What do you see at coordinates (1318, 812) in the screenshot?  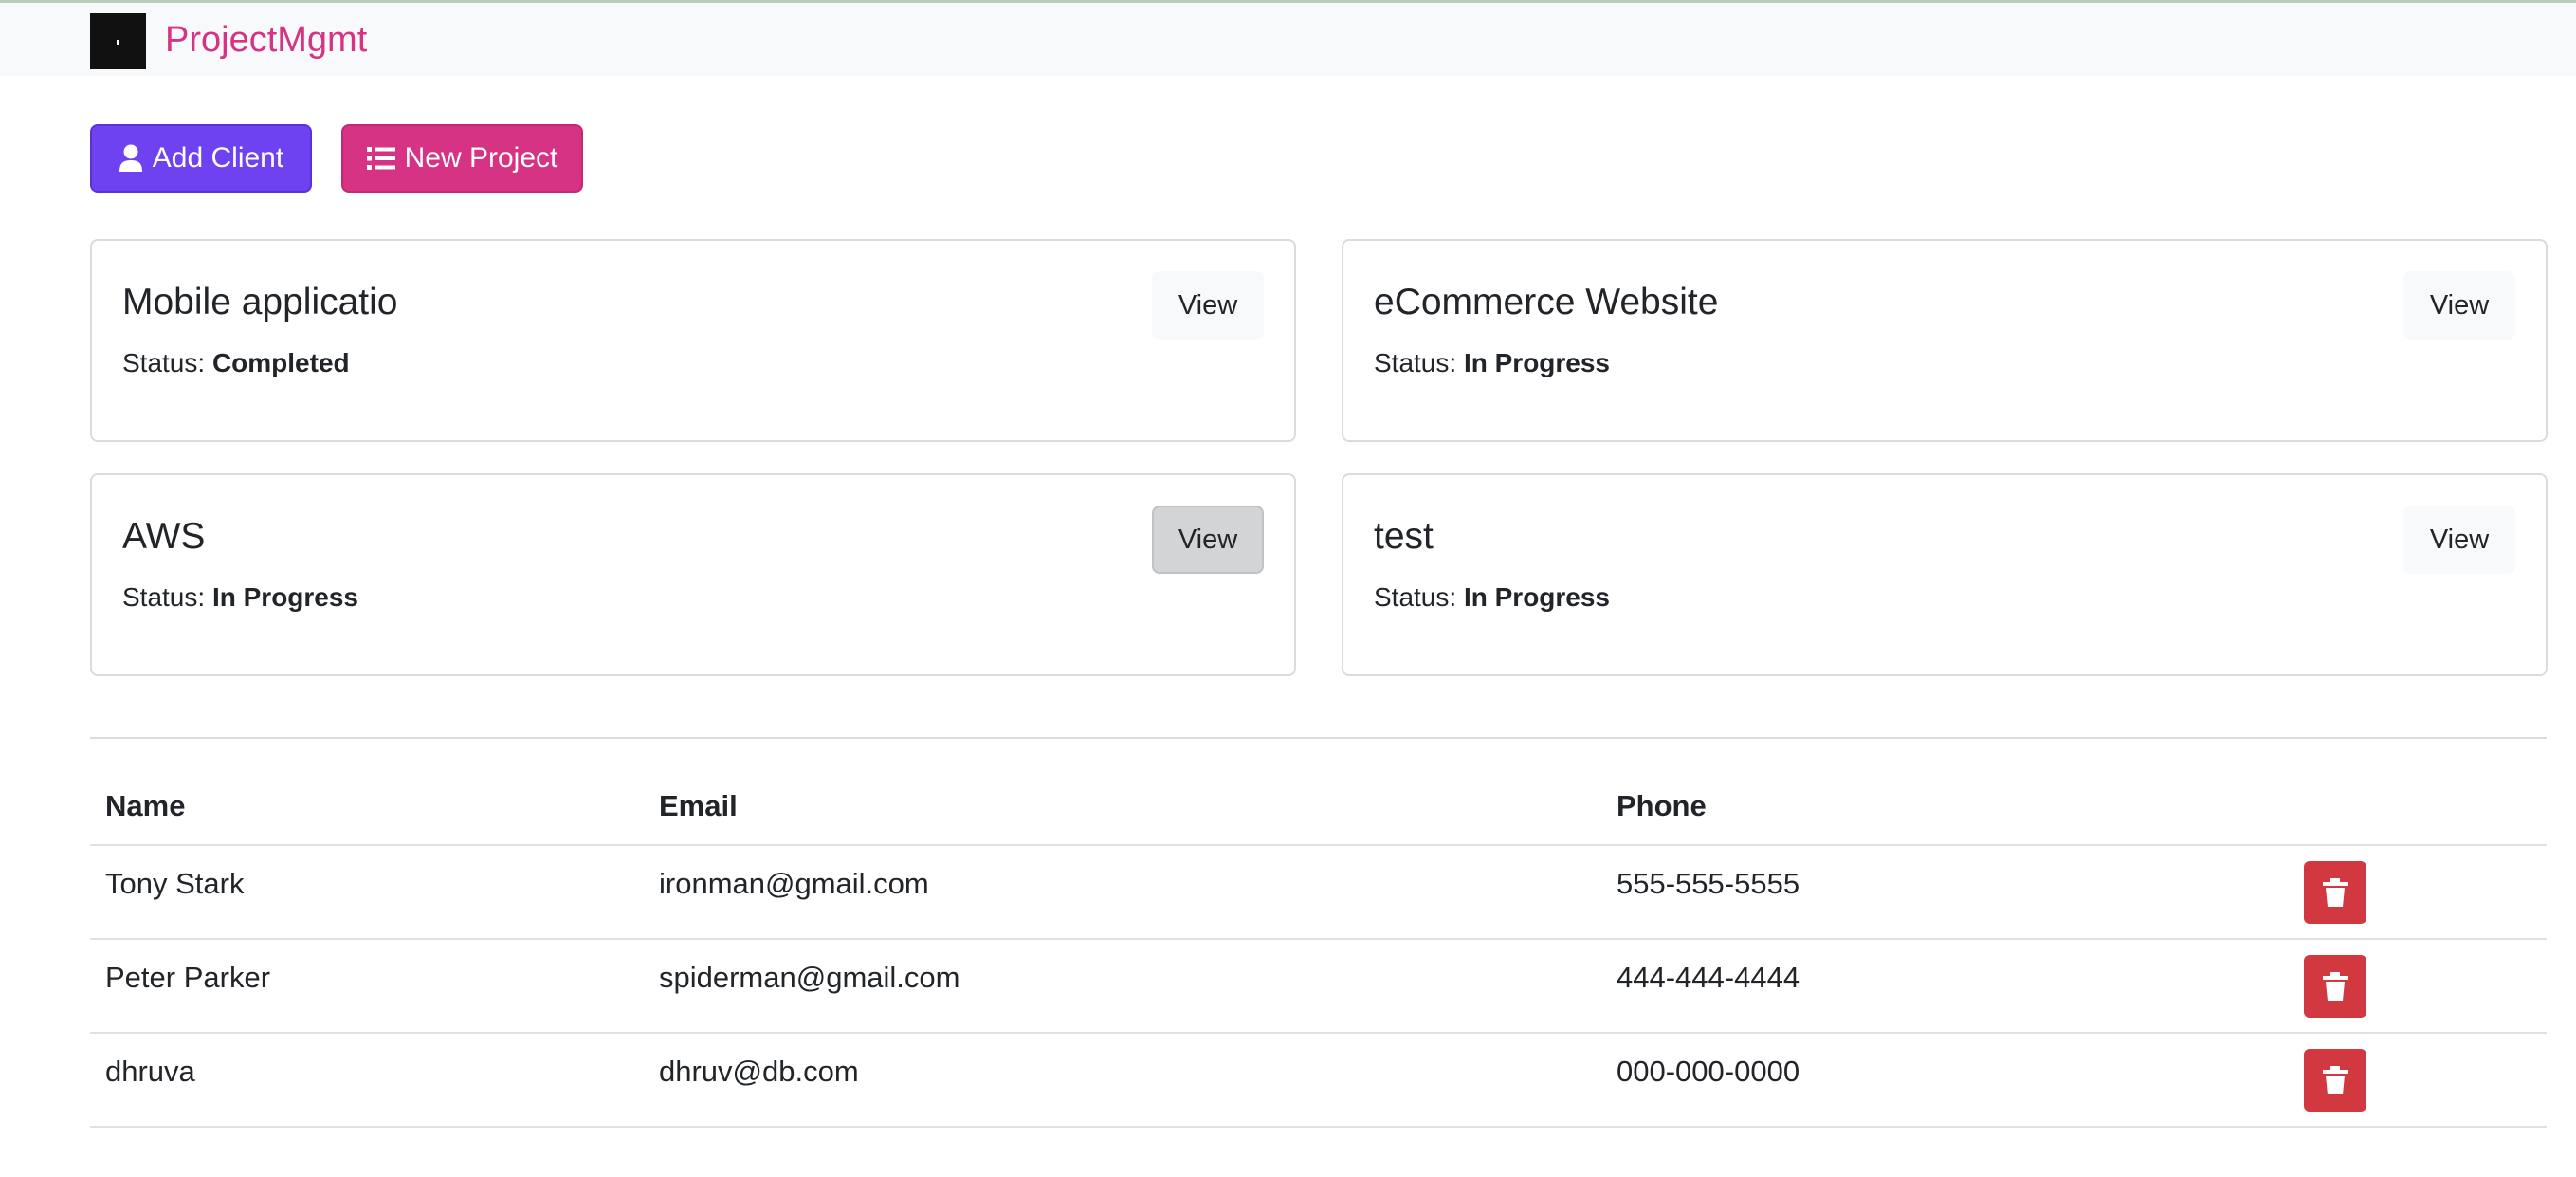 I see `clients-table-header: Name Email Phone` at bounding box center [1318, 812].